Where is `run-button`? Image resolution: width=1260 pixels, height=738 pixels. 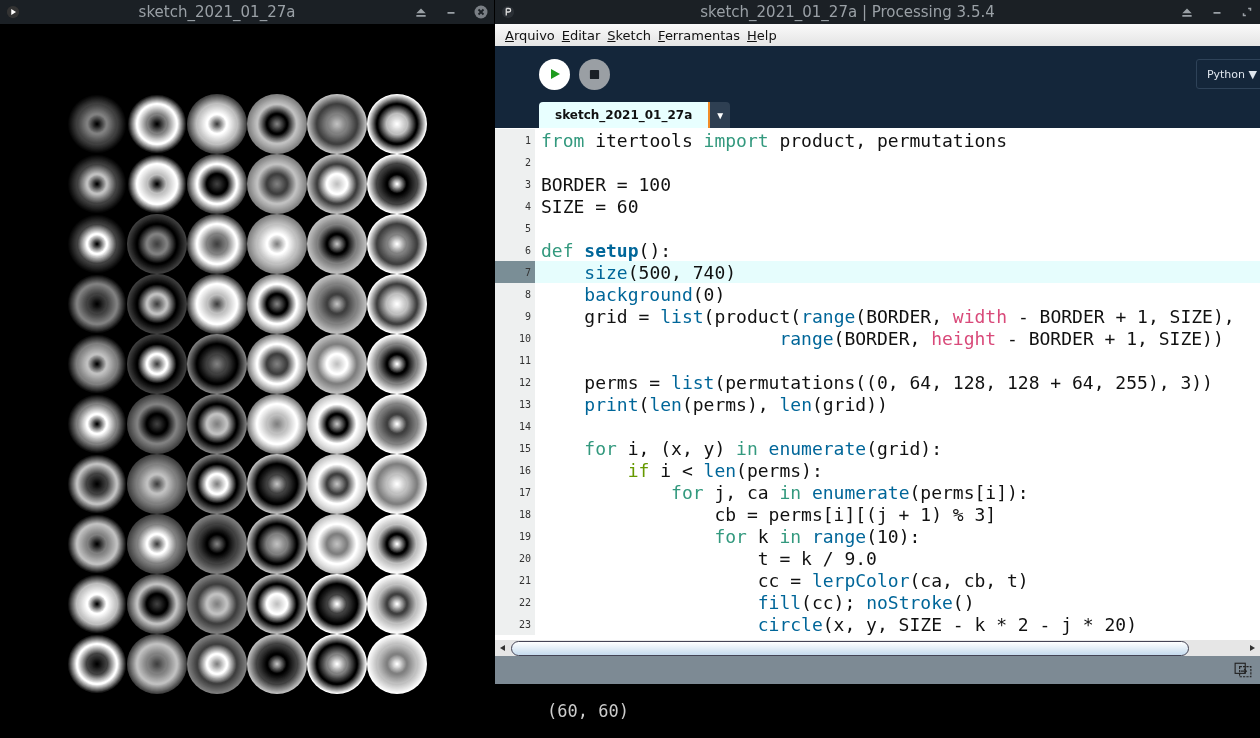
run-button is located at coordinates (554, 74).